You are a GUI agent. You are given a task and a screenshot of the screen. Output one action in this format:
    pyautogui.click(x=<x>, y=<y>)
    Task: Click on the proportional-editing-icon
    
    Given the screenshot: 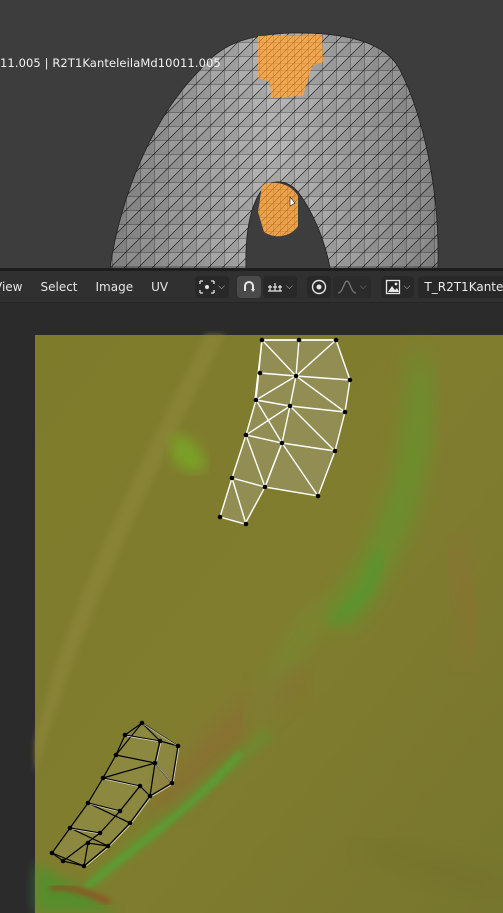 What is the action you would take?
    pyautogui.click(x=318, y=286)
    